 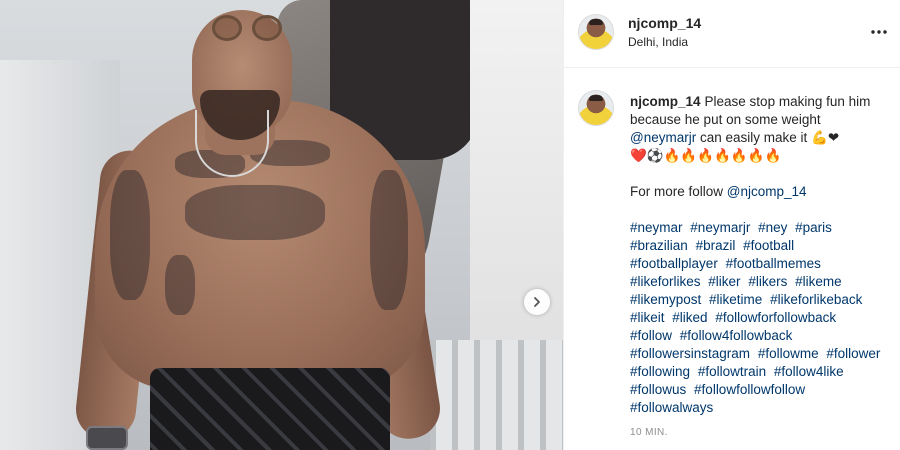 What do you see at coordinates (689, 317) in the screenshot?
I see `hashtag-link: #liked` at bounding box center [689, 317].